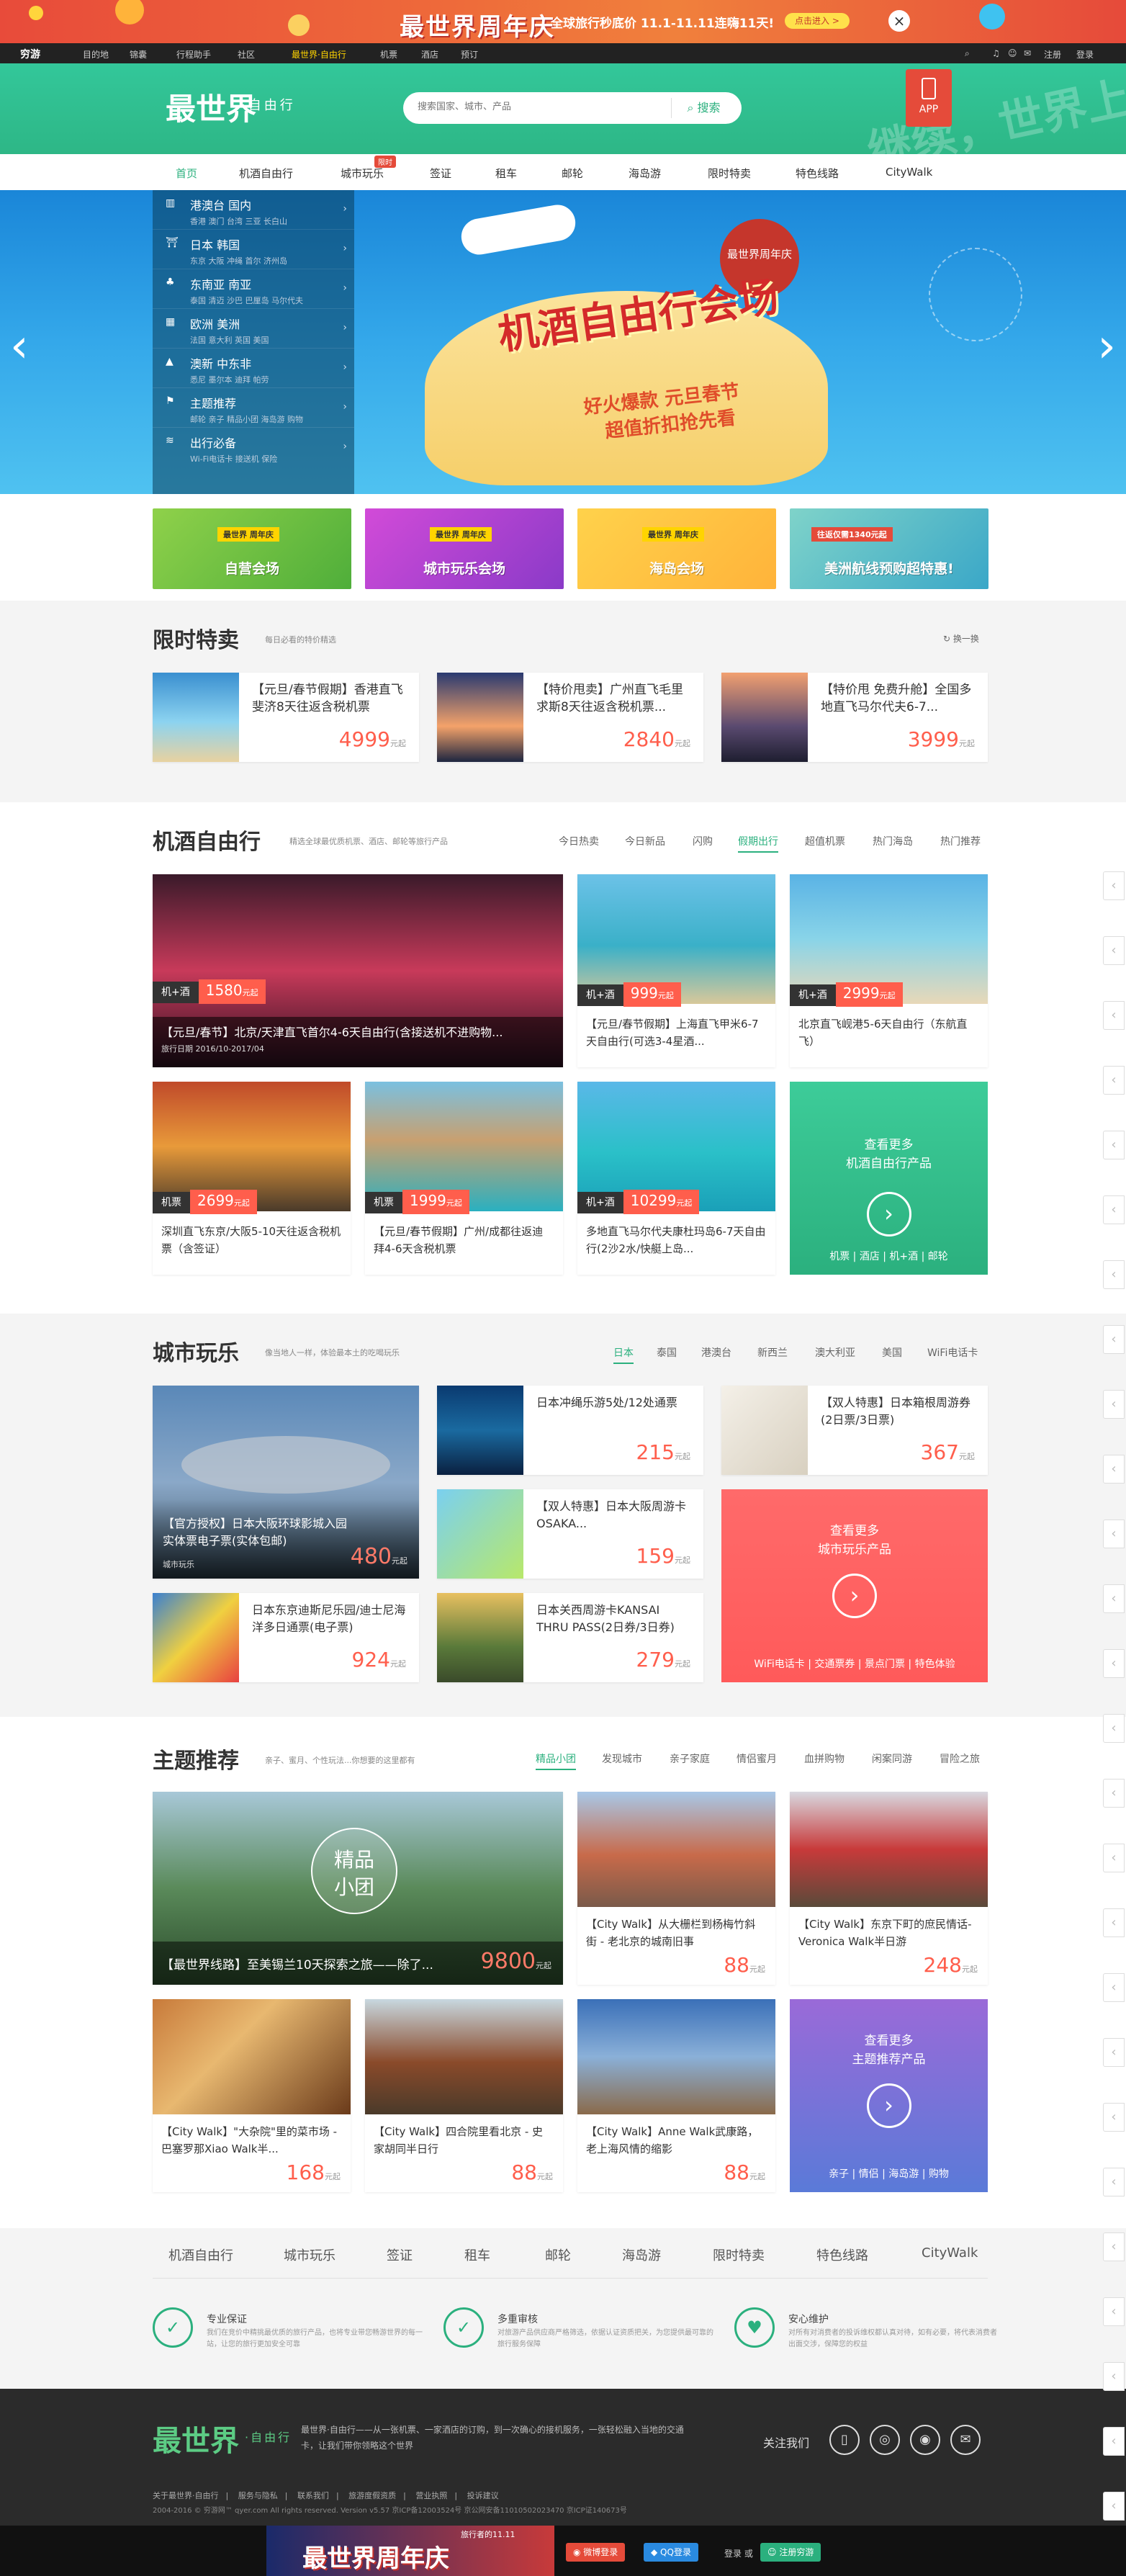  What do you see at coordinates (889, 2095) in the screenshot?
I see `view-more-themes: 查看更多 主题推荐产品 › 亲子 | 情侣 | 海岛游 | 购物` at bounding box center [889, 2095].